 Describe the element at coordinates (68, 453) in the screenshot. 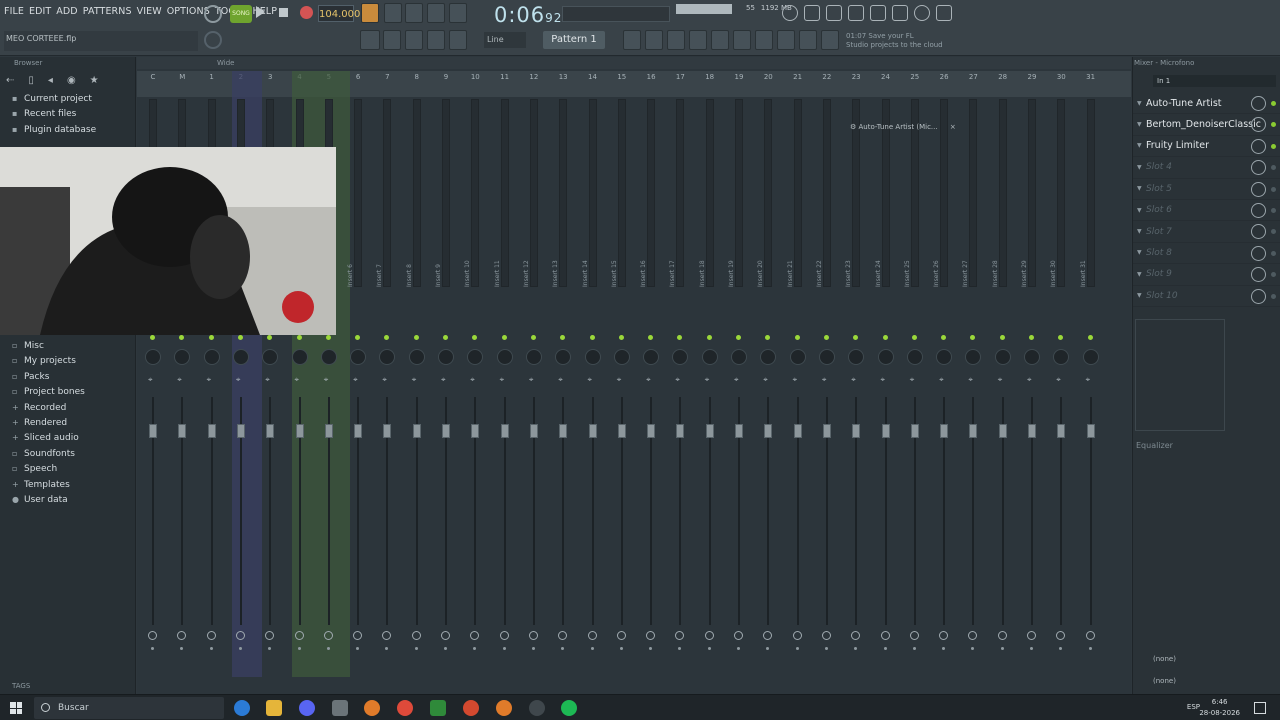

I see `browser-item-soundfonts: ▫ Soundfonts` at that location.